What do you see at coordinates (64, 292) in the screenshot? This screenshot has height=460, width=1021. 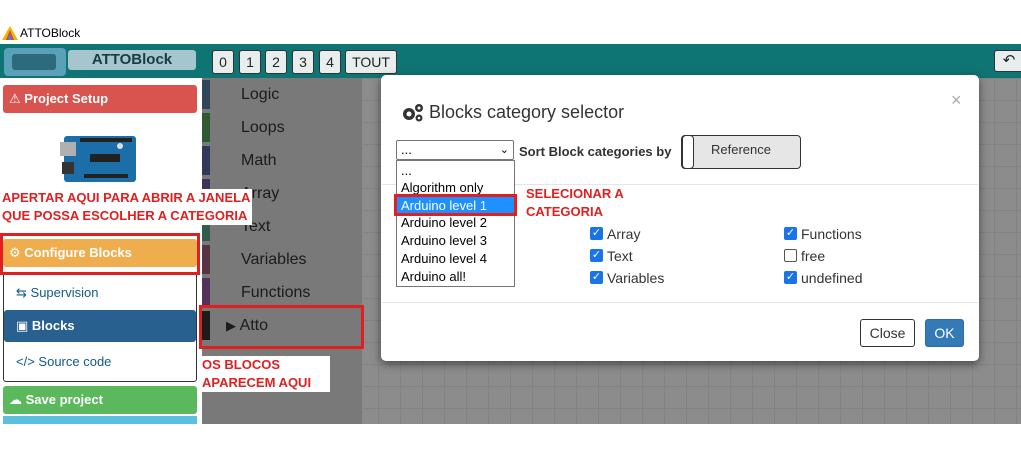 I see `sidebar-item-label: Supervision` at bounding box center [64, 292].